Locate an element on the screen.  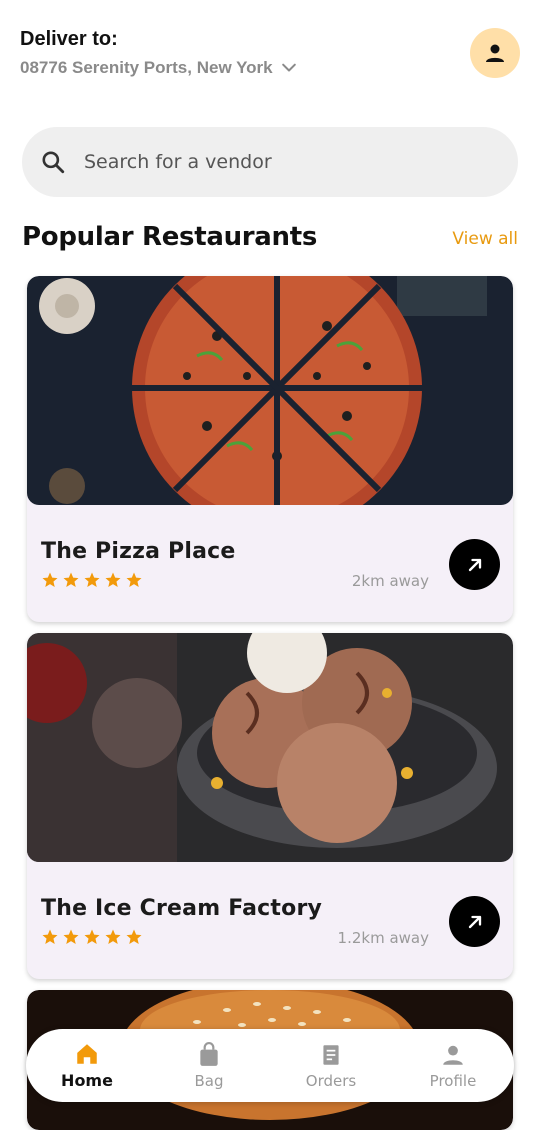
avatar-button is located at coordinates (495, 53).